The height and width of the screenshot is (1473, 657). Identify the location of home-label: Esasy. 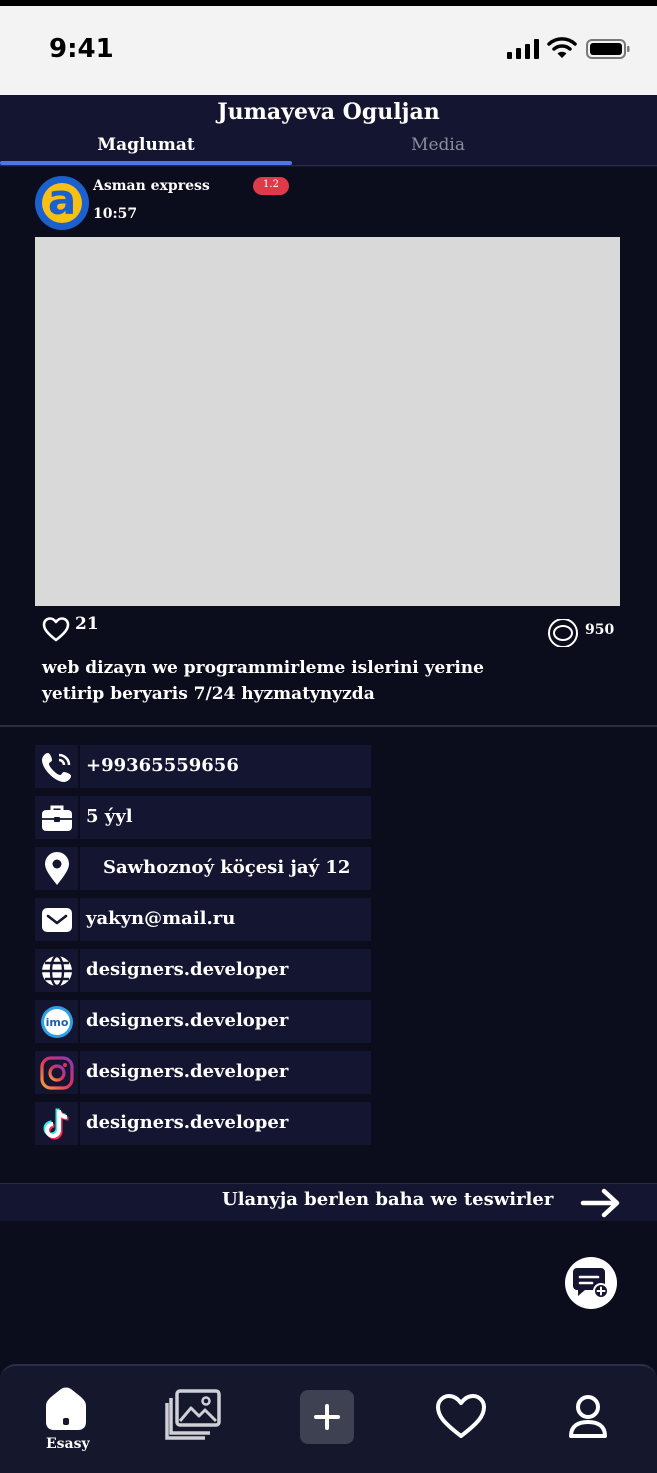
(68, 1444).